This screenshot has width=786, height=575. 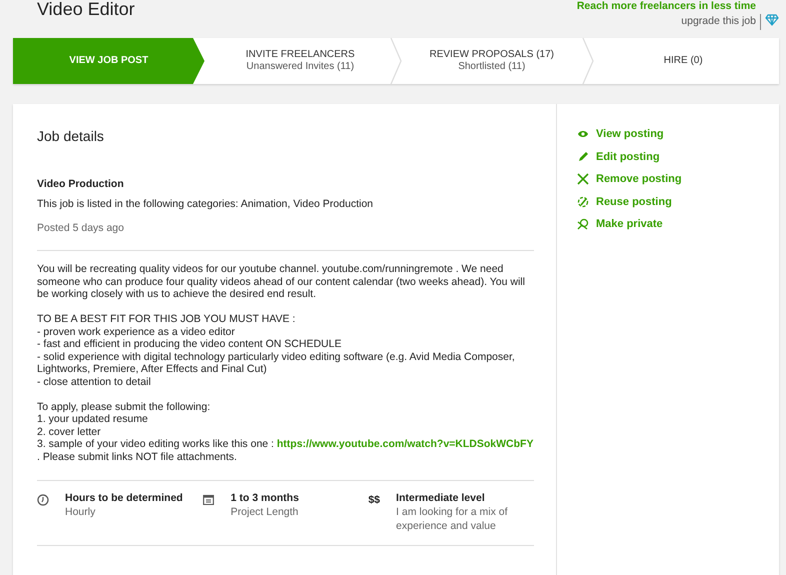 What do you see at coordinates (124, 497) in the screenshot?
I see `fact-title: Hours to be determined` at bounding box center [124, 497].